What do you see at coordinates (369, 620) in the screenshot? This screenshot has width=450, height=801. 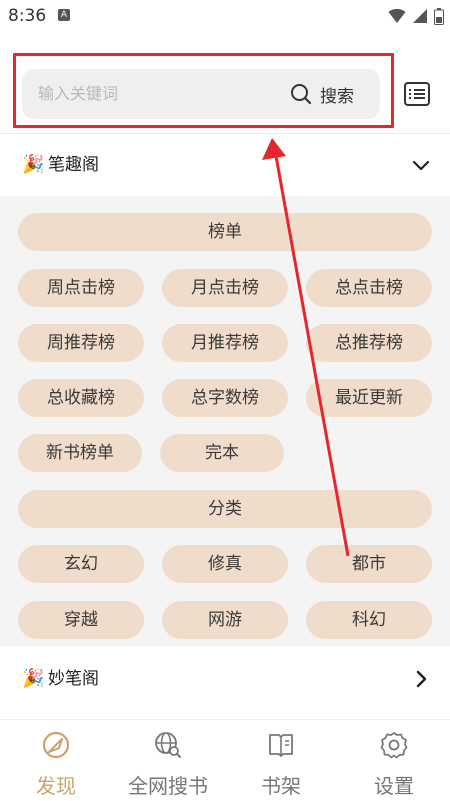 I see `category-pill: 科幻` at bounding box center [369, 620].